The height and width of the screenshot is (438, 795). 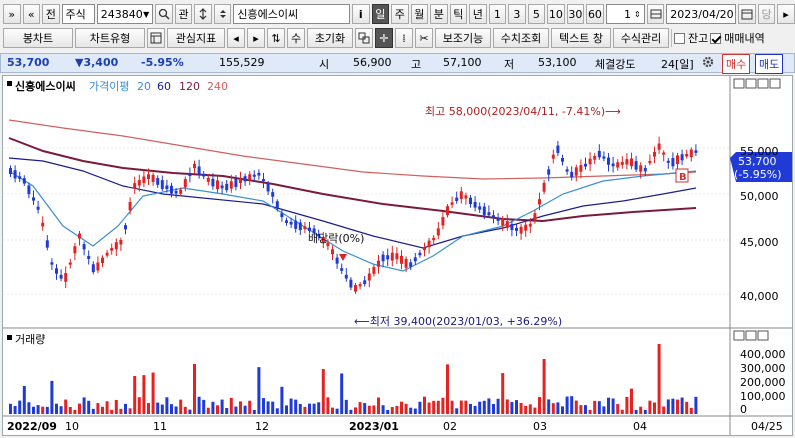 I want to click on period-month-button: 월, so click(x=419, y=14).